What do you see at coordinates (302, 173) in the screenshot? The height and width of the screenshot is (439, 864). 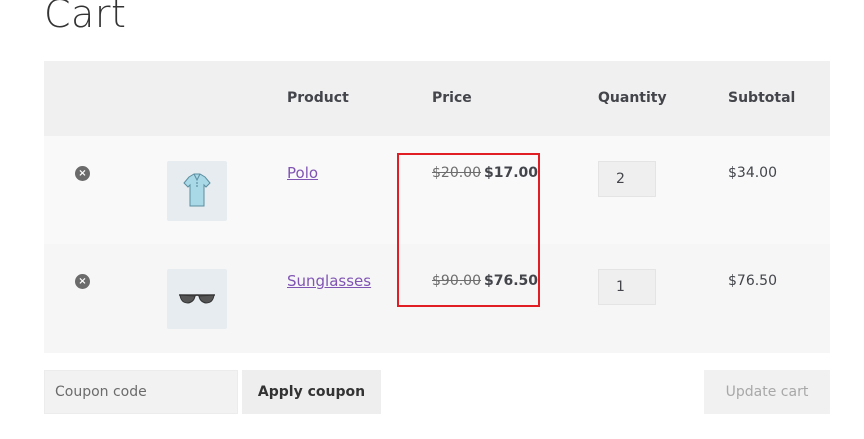 I see `product-link-polo: Polo` at bounding box center [302, 173].